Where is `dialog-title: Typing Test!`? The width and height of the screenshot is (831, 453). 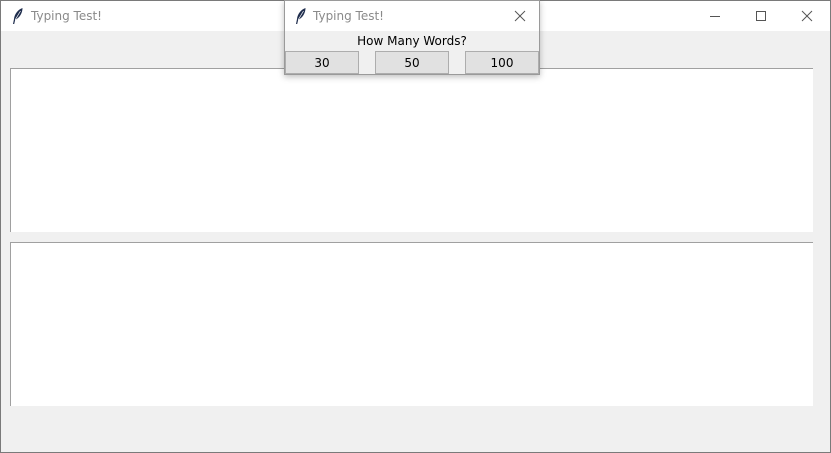
dialog-title: Typing Test! is located at coordinates (348, 16).